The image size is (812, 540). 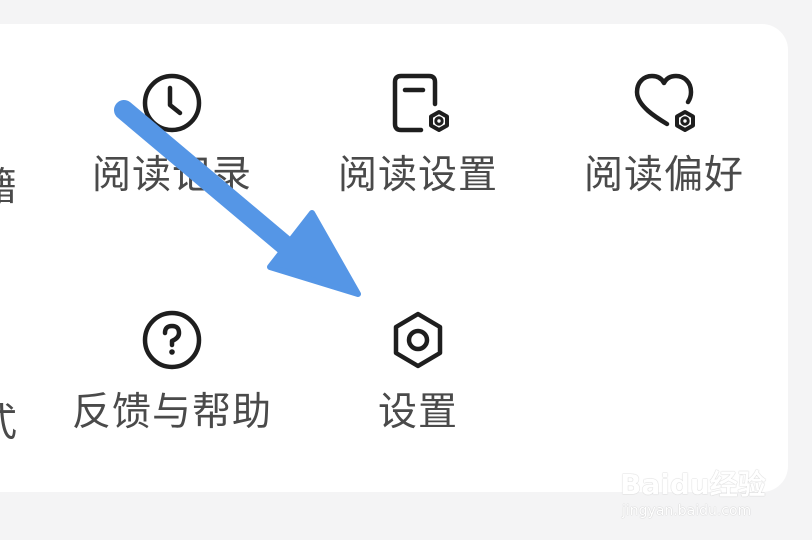 What do you see at coordinates (172, 340) in the screenshot?
I see `question-circle-icon` at bounding box center [172, 340].